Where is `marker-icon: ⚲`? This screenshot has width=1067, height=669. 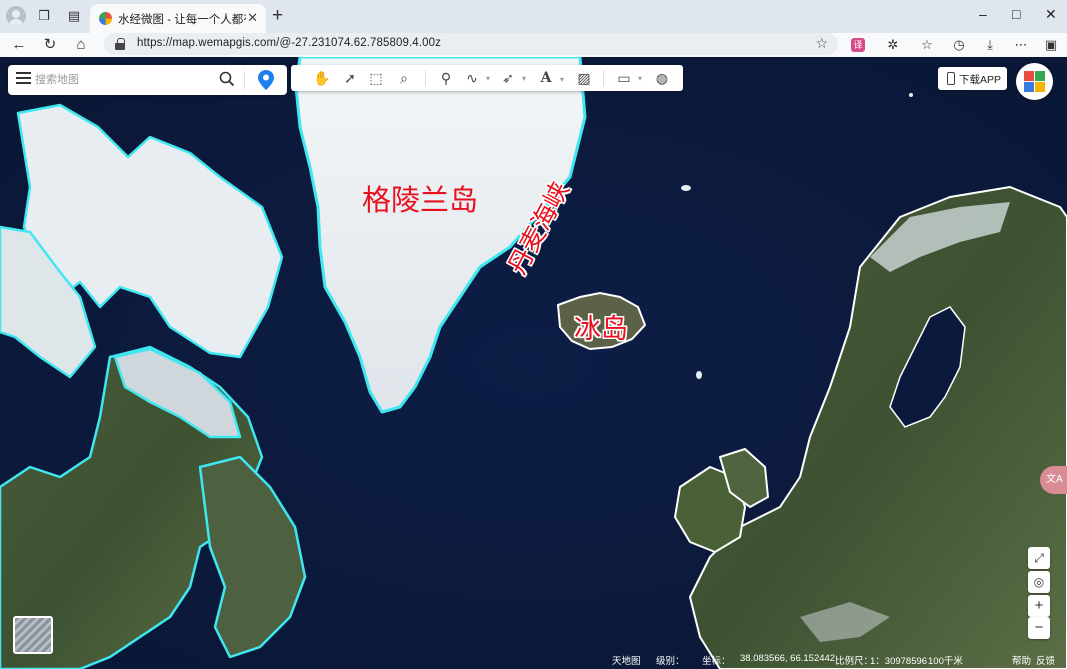 marker-icon: ⚲ is located at coordinates (446, 78).